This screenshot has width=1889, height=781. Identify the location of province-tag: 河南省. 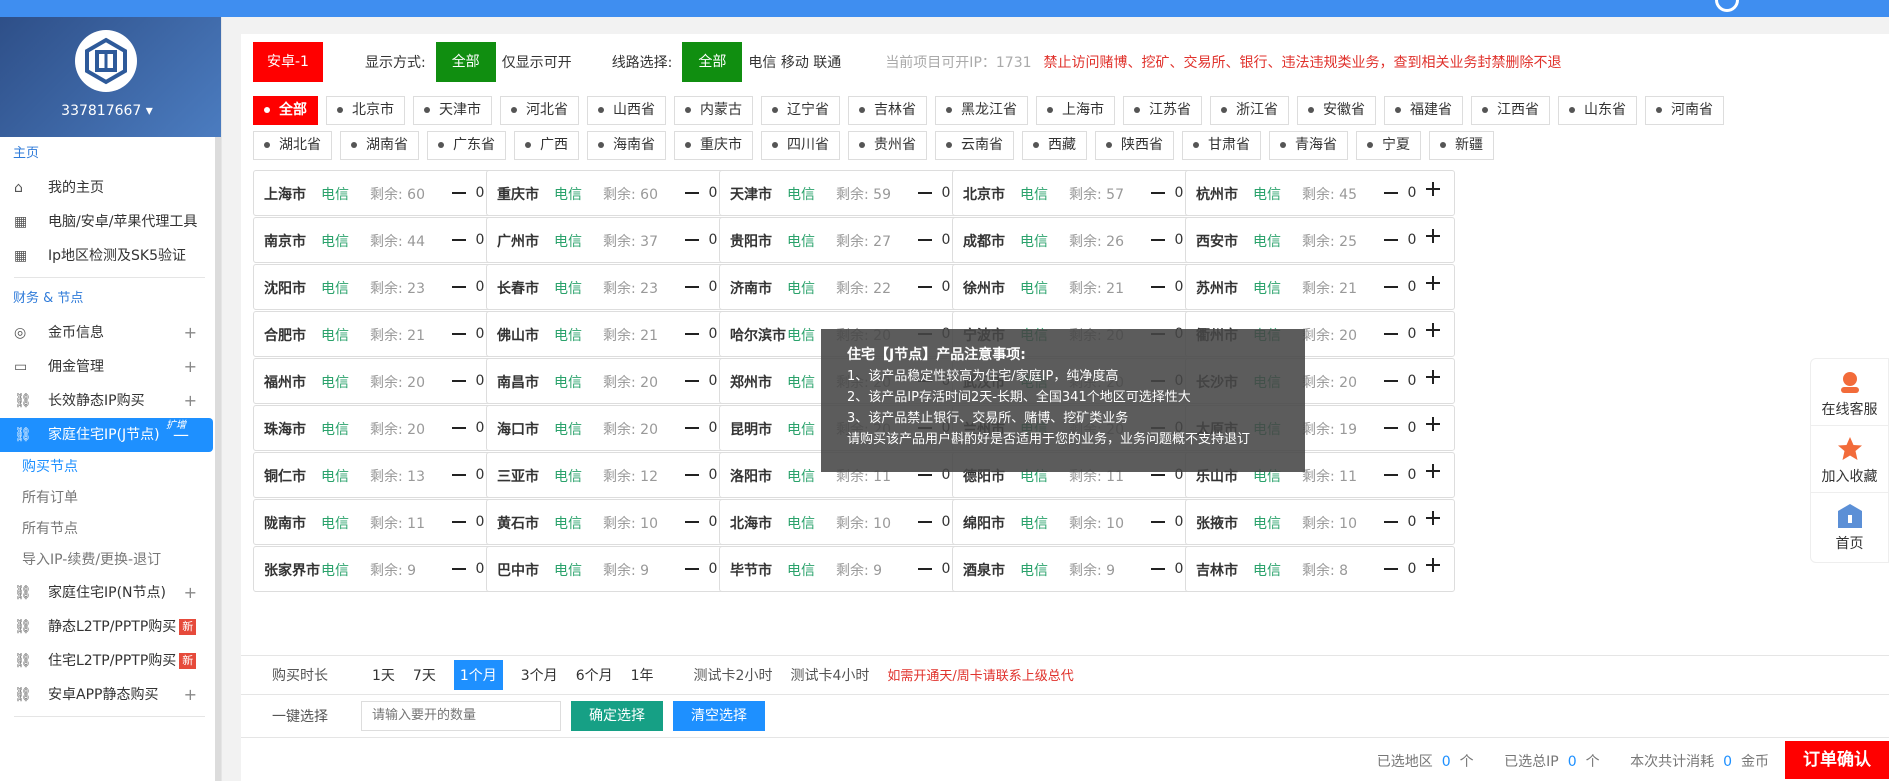
(1684, 110).